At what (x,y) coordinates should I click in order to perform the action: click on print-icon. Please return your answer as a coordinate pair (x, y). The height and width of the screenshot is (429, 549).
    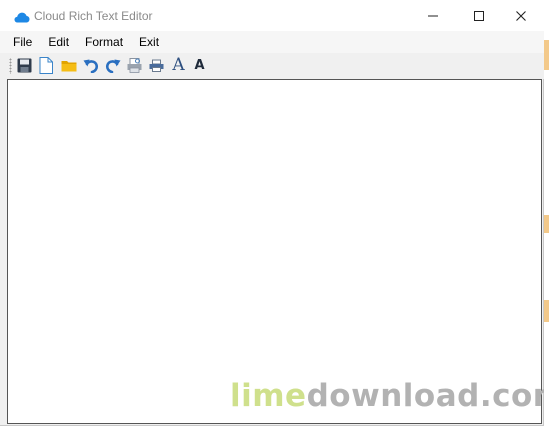
    Looking at the image, I should click on (156, 65).